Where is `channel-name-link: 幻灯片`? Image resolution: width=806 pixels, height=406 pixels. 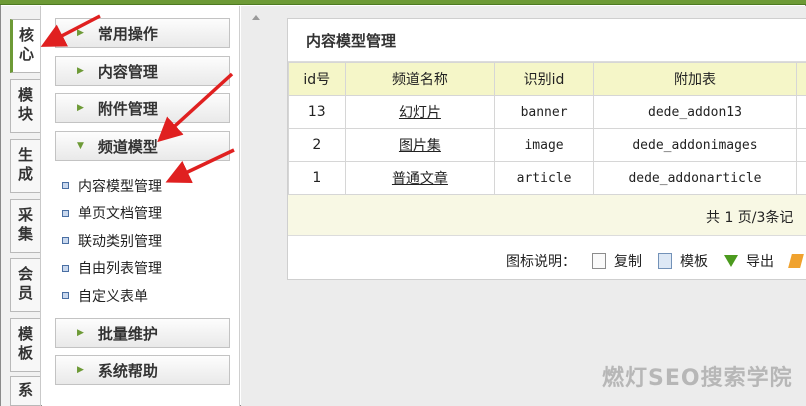 channel-name-link: 幻灯片 is located at coordinates (420, 113).